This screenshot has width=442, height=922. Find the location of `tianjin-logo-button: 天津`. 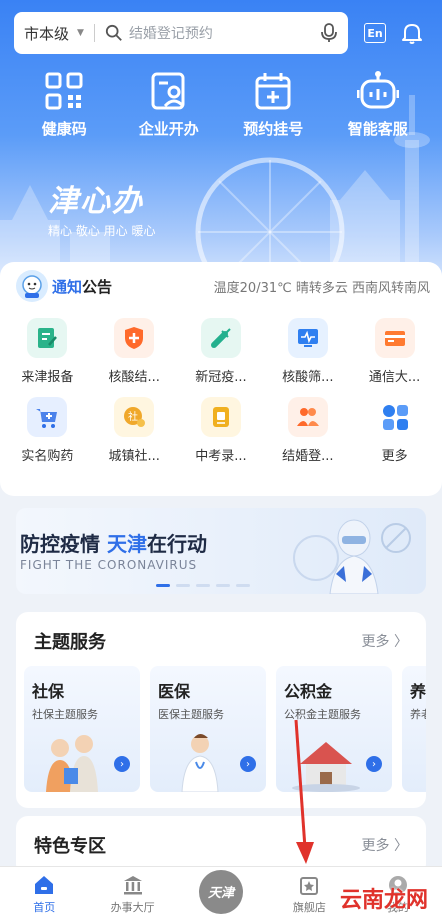

tianjin-logo-button: 天津 is located at coordinates (221, 891).